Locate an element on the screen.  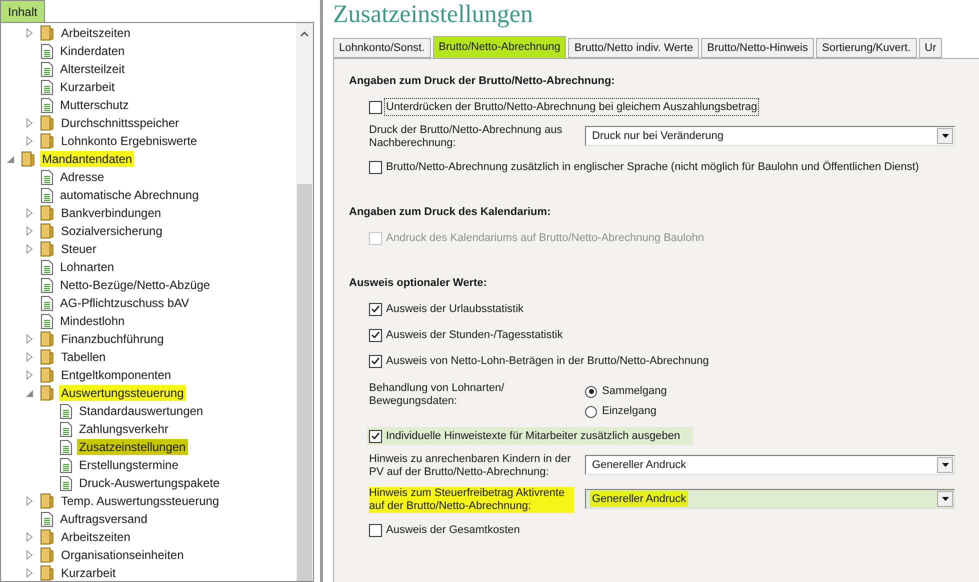
tree-item: Druck-Auswertungspakete is located at coordinates (149, 483).